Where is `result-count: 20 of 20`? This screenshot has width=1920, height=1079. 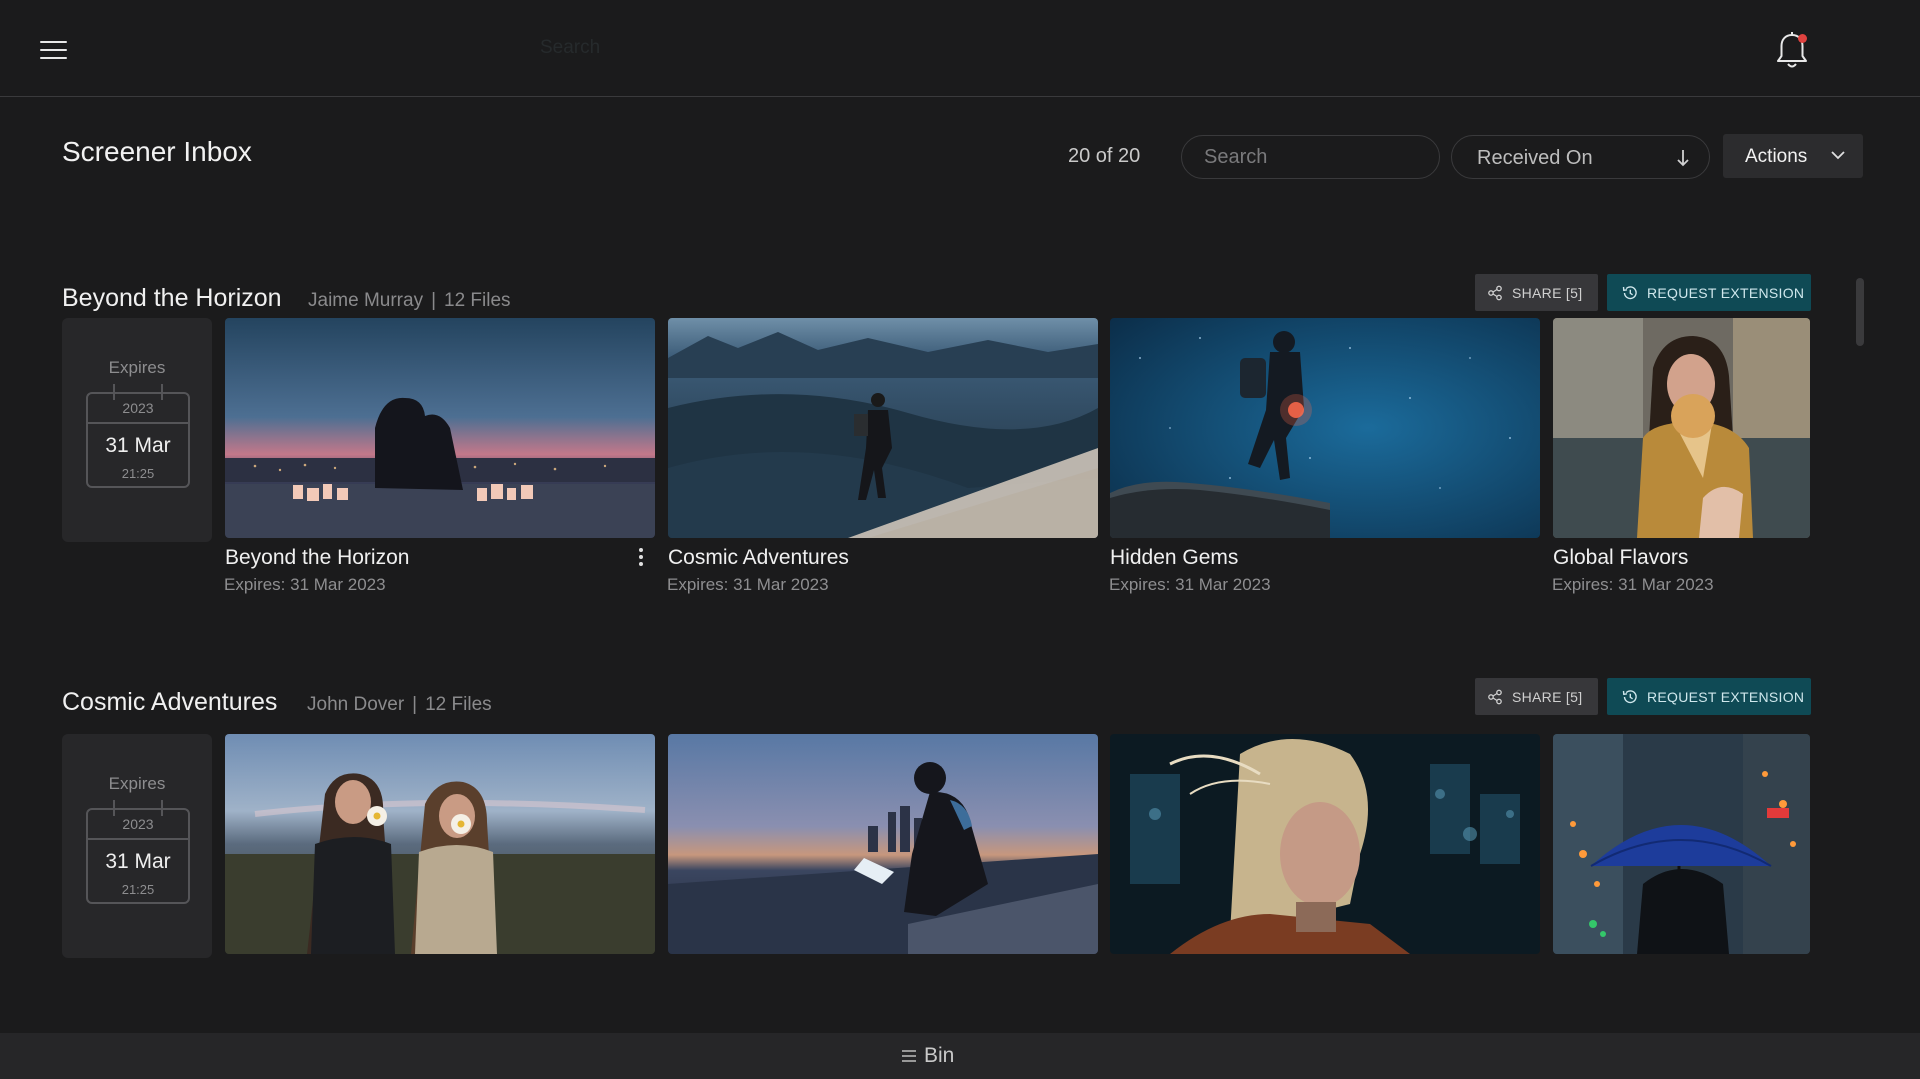
result-count: 20 of 20 is located at coordinates (1104, 156).